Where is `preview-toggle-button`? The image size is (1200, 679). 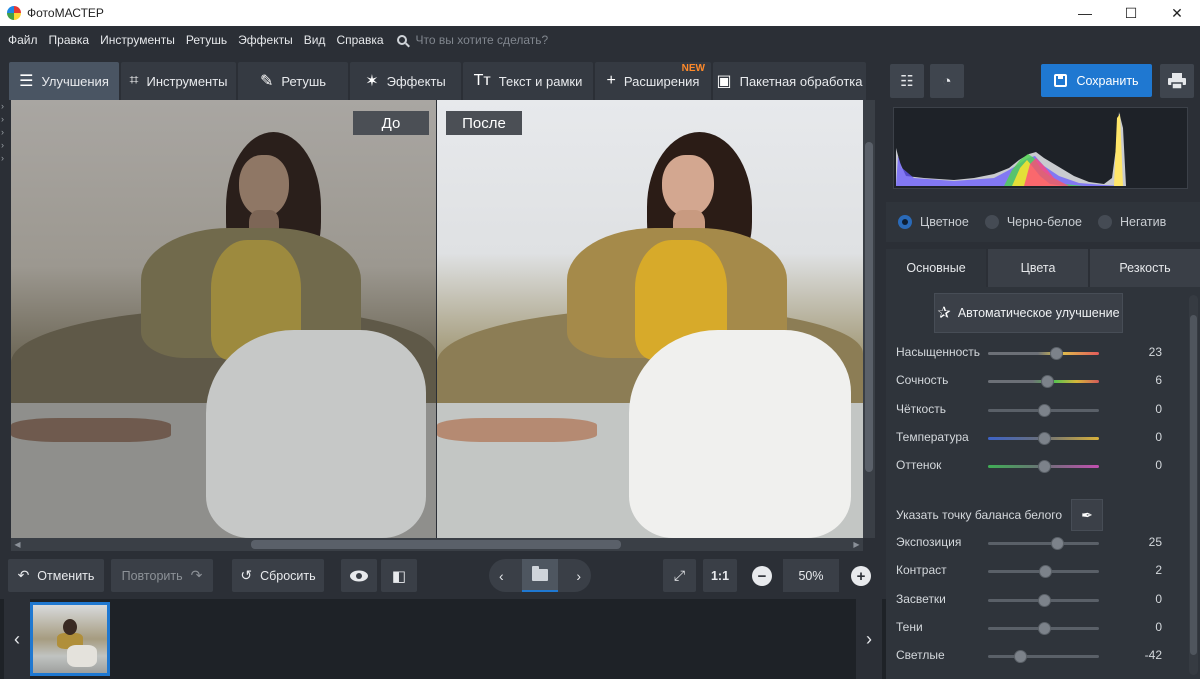 preview-toggle-button is located at coordinates (359, 575).